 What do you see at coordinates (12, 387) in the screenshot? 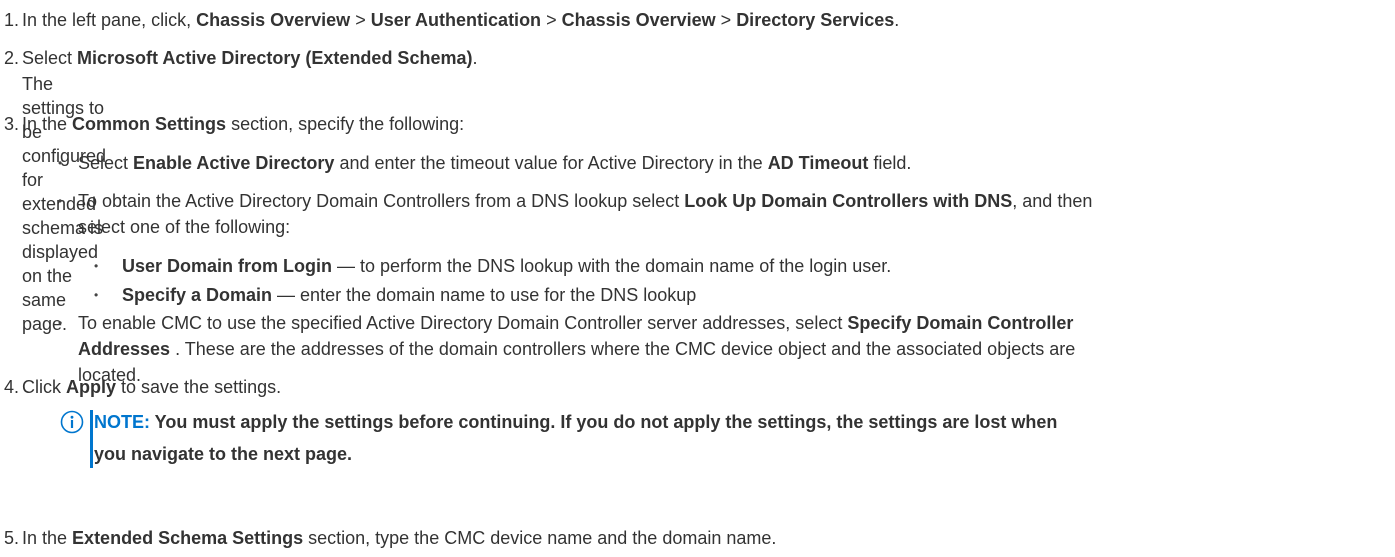
I see `step-number: 4.` at bounding box center [12, 387].